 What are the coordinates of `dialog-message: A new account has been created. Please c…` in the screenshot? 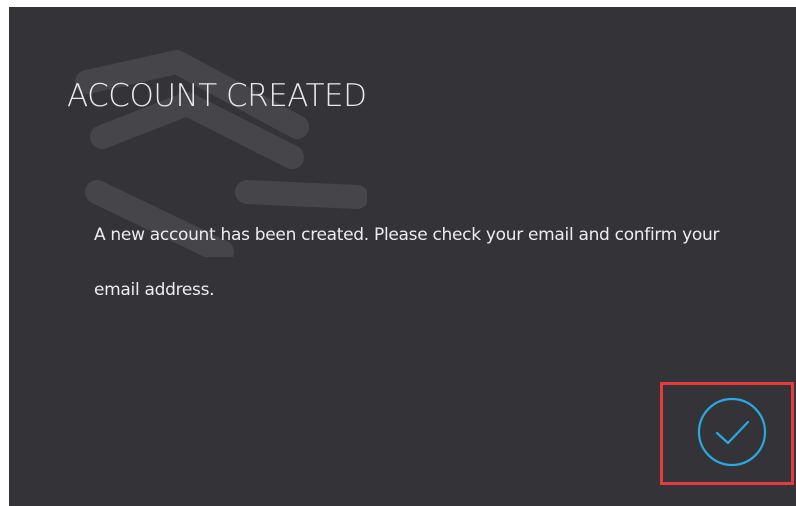 It's located at (407, 262).